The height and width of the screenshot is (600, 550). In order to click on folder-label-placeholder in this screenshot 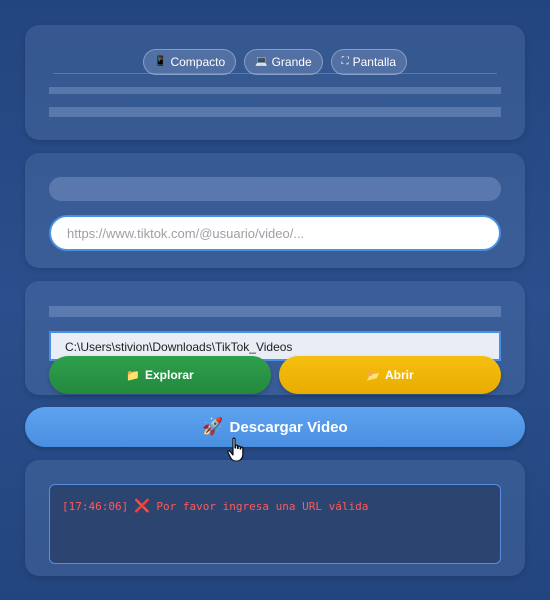, I will do `click(275, 311)`.